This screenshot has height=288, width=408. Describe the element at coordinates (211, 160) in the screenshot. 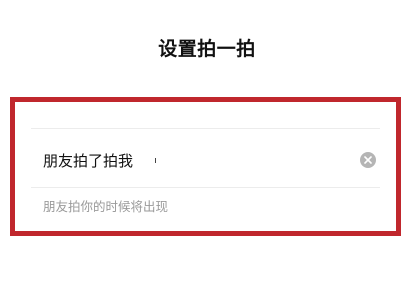

I see `pat-text-input: 朋友拍了拍我` at that location.